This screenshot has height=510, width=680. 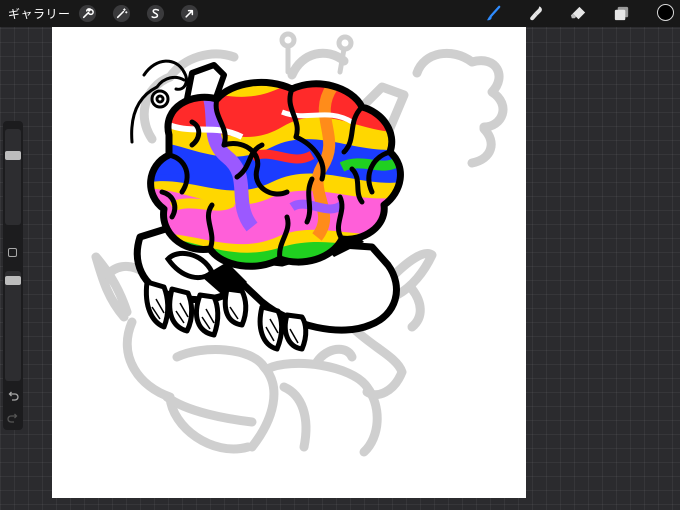 What do you see at coordinates (13, 155) in the screenshot?
I see `brush-size-thumb` at bounding box center [13, 155].